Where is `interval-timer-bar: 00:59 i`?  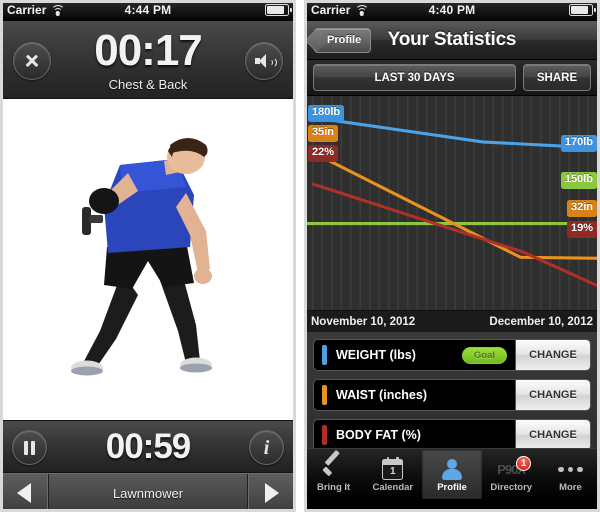 interval-timer-bar: 00:59 i is located at coordinates (148, 446).